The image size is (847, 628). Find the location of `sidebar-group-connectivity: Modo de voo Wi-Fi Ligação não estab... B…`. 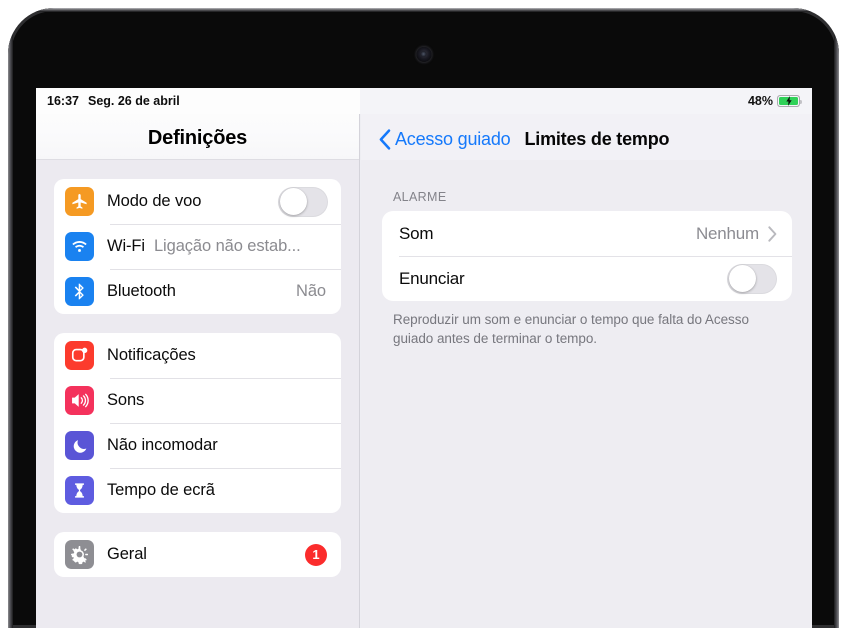

sidebar-group-connectivity: Modo de voo Wi-Fi Ligação não estab... B… is located at coordinates (197, 246).